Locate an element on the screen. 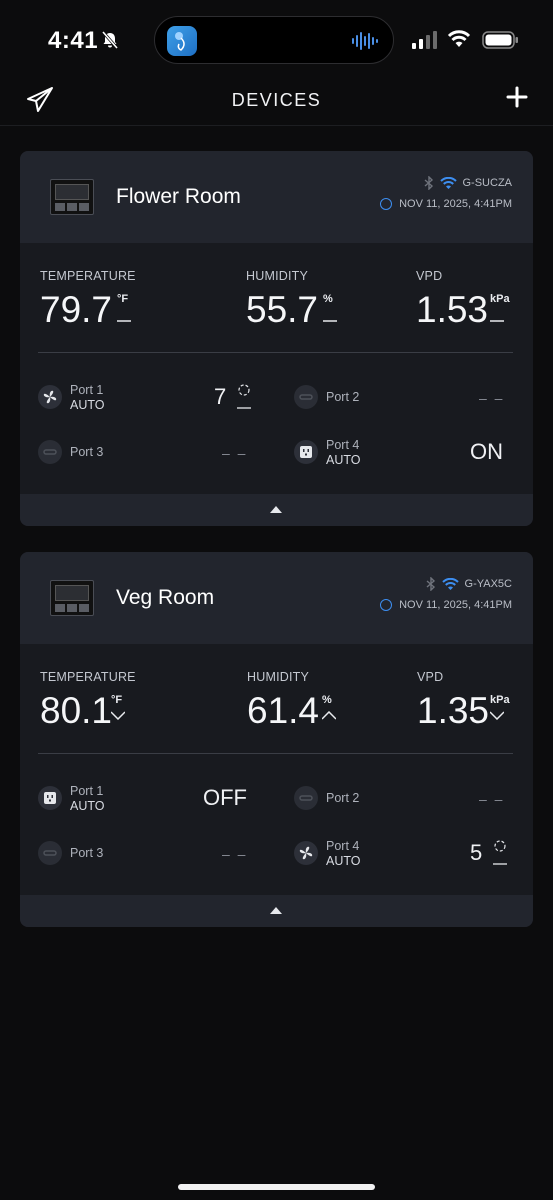 Image resolution: width=553 pixels, height=1200 pixels. metric-humidity: HUMIDITY 61.4 % is located at coordinates (291, 700).